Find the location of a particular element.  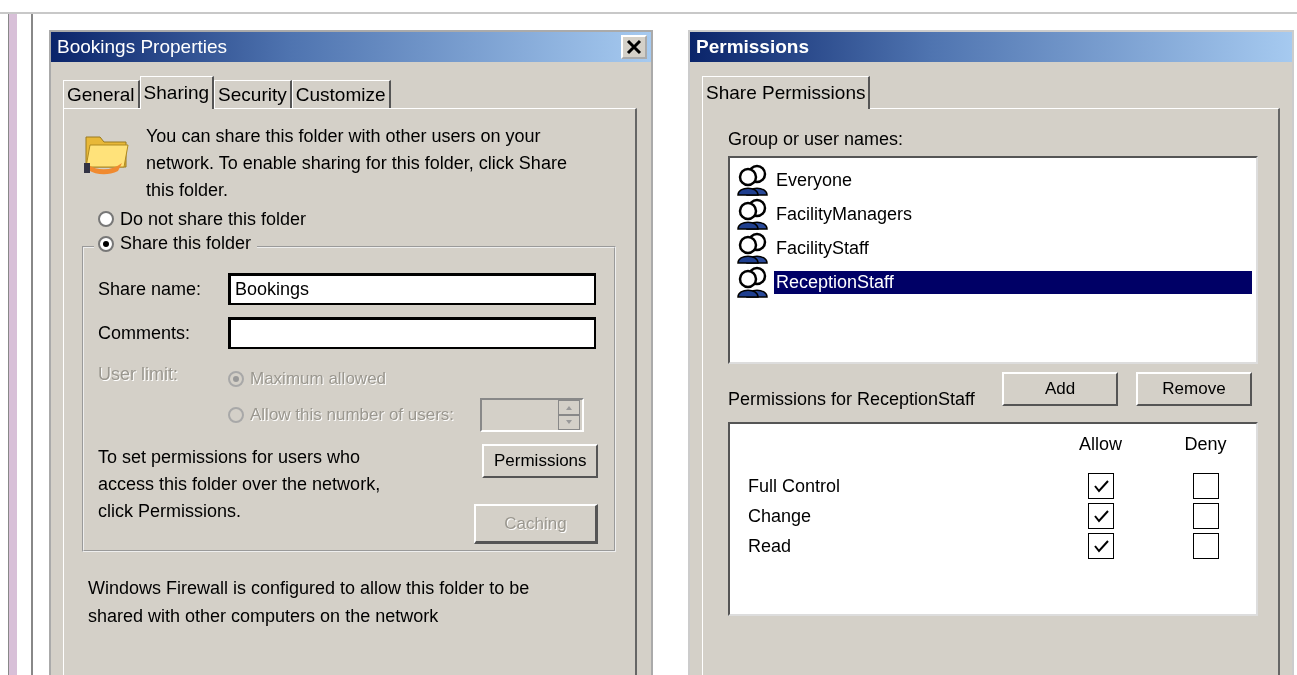

window-title: Bookings Properties is located at coordinates (142, 47).